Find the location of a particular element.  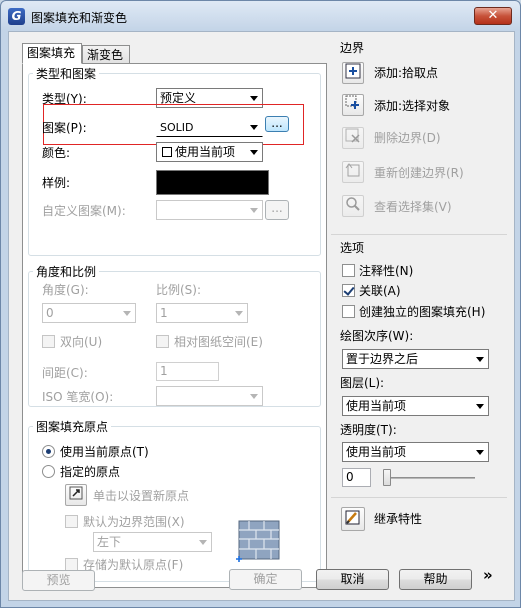

group-angle-scale-title: 角度和比例 is located at coordinates (66, 272).